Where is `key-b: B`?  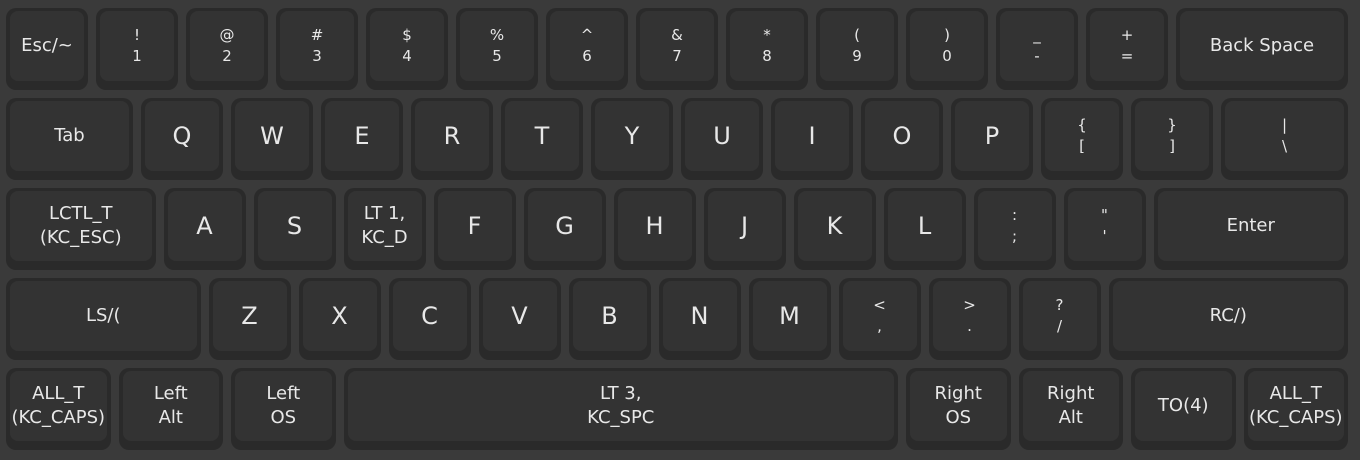
key-b: B is located at coordinates (609, 319).